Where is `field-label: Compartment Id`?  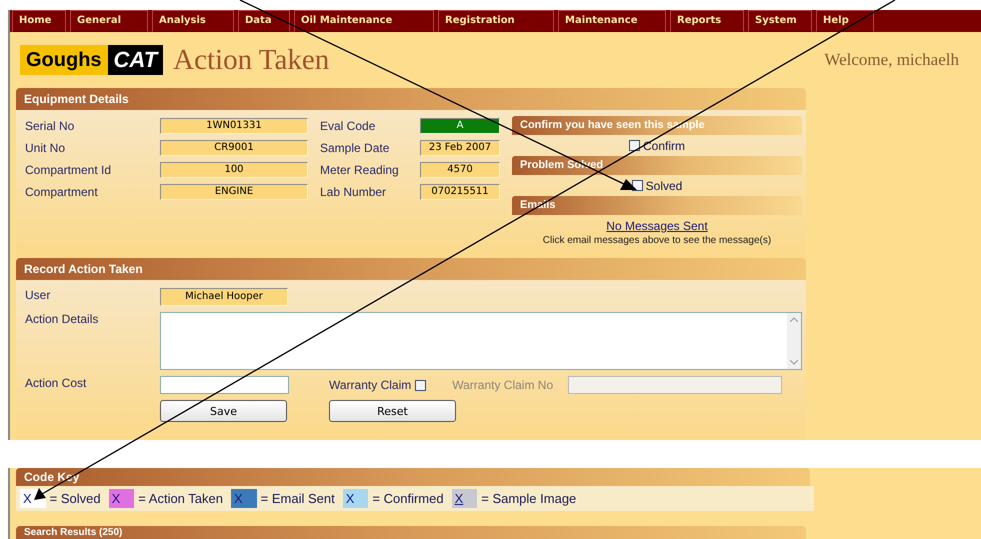 field-label: Compartment Id is located at coordinates (68, 170).